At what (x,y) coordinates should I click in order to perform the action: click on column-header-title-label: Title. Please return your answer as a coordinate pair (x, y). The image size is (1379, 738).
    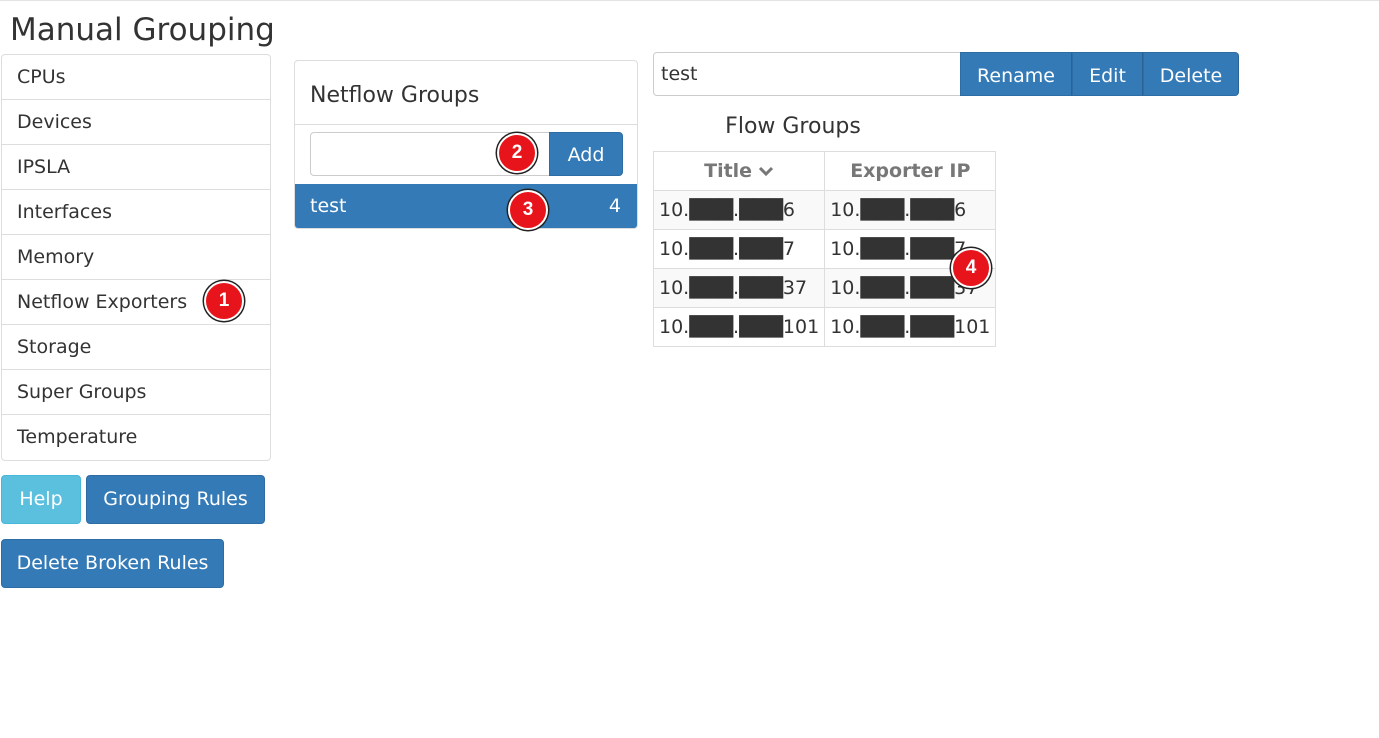
    Looking at the image, I should click on (728, 170).